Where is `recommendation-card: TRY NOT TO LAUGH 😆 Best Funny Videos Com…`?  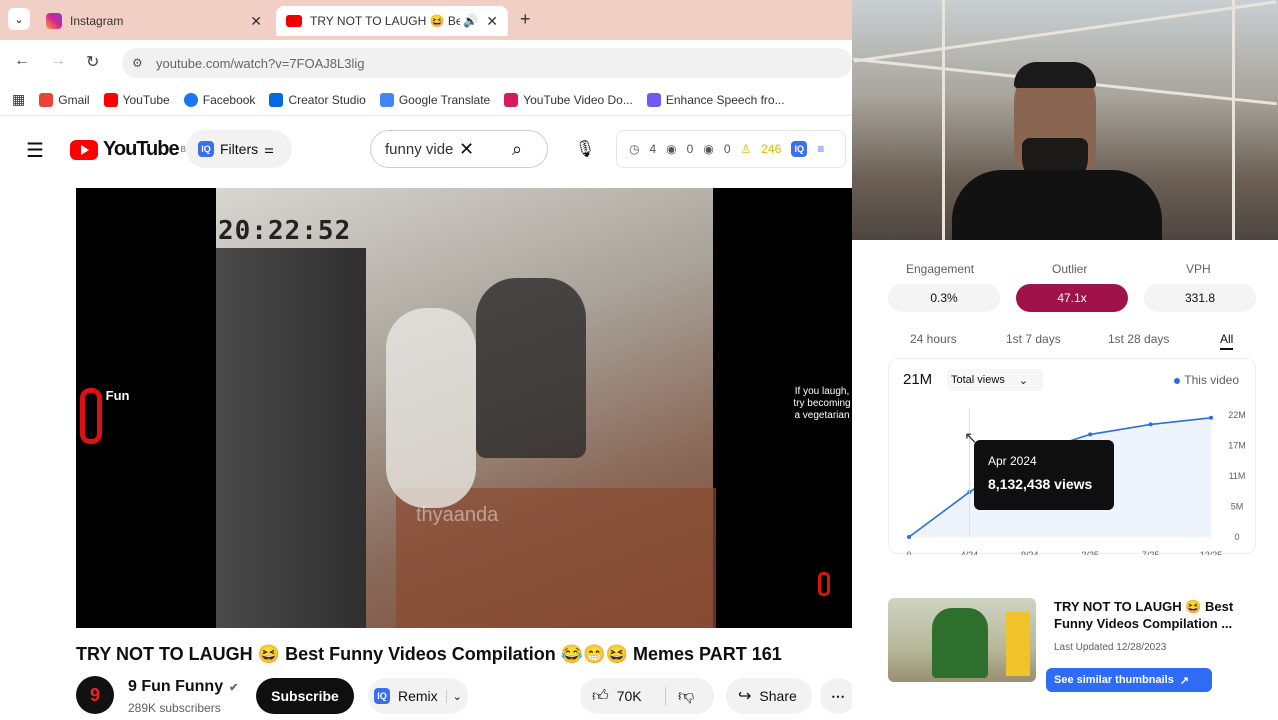 recommendation-card: TRY NOT TO LAUGH 😆 Best Funny Videos Com… is located at coordinates (1073, 645).